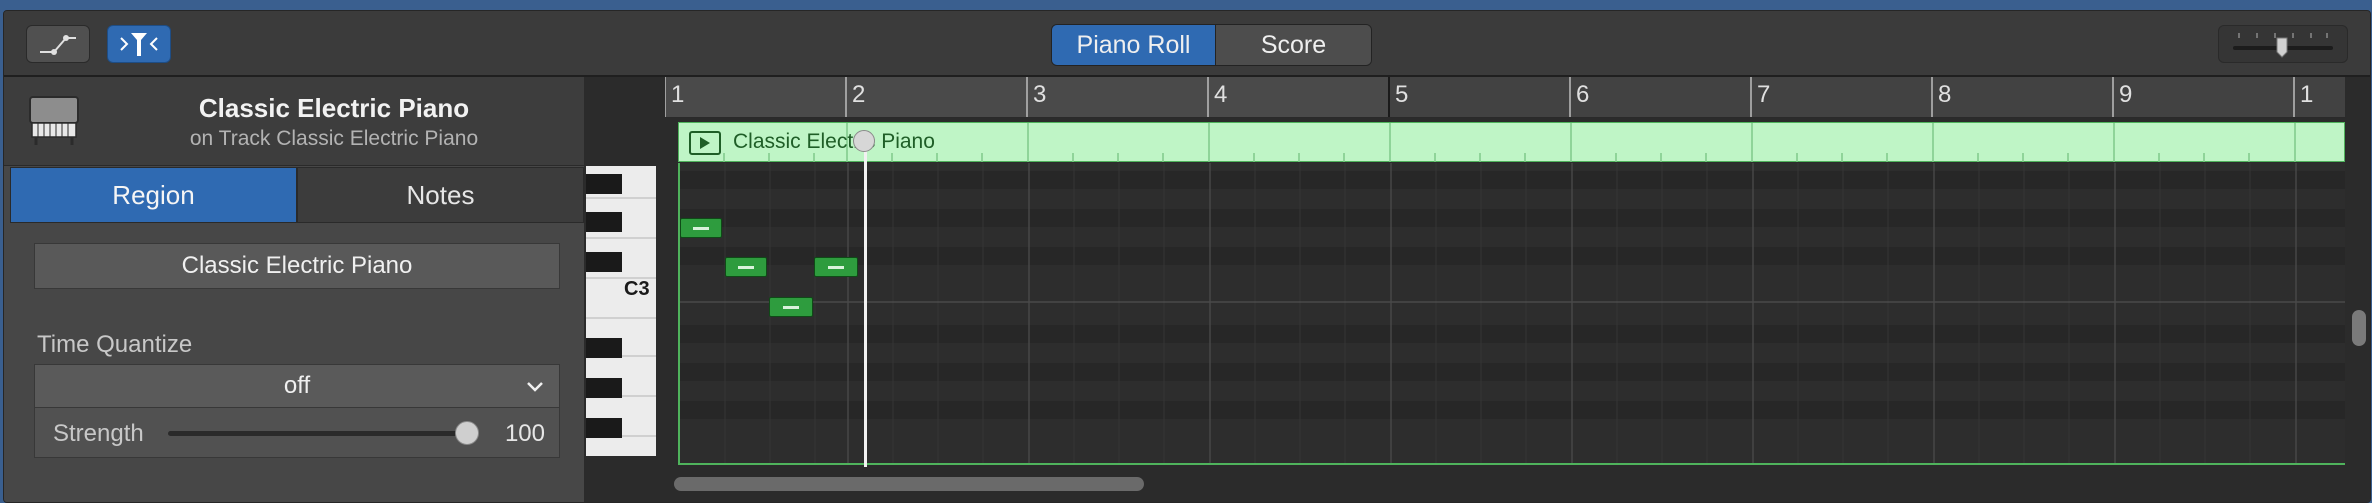  I want to click on time-quantize-select: off, so click(297, 386).